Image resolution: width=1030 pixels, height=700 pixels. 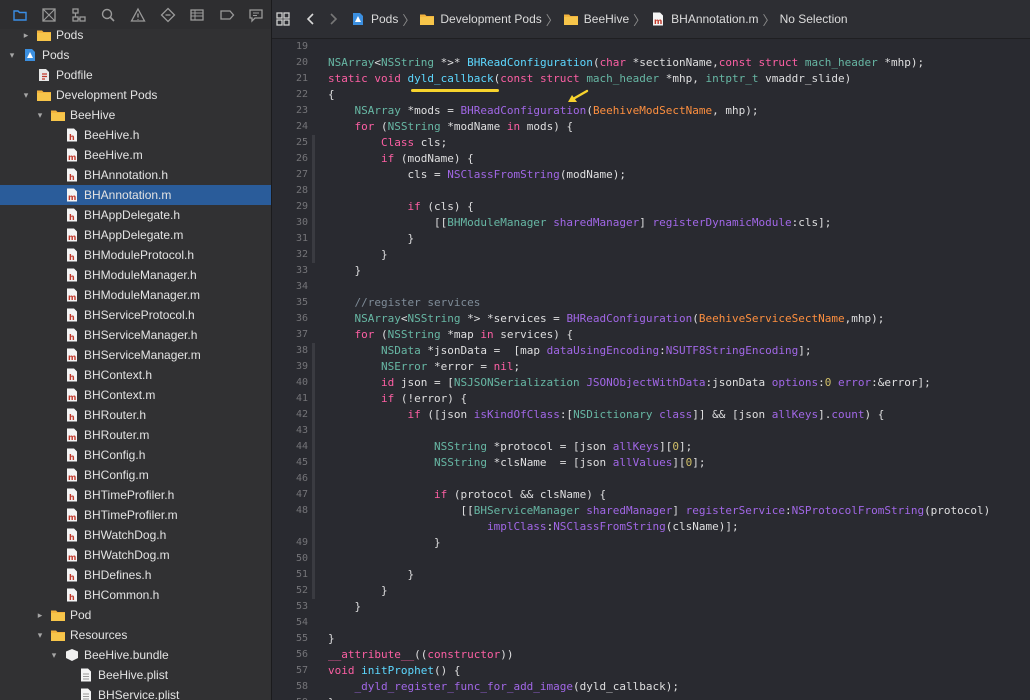 I want to click on tree-file-row: h BHModuleProtocol.h, so click(x=135, y=255).